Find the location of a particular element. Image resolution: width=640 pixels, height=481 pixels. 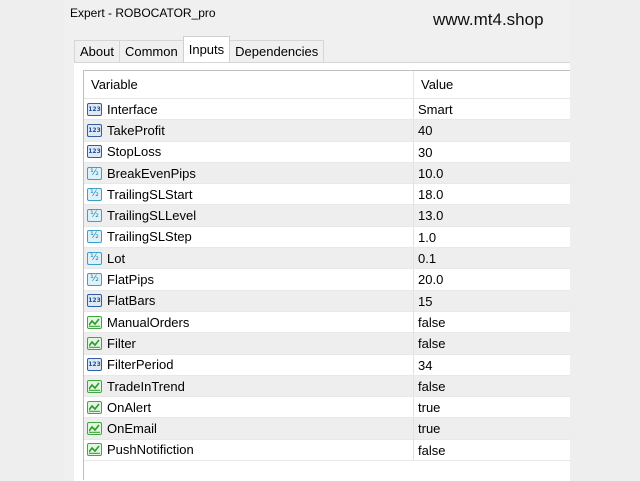

variable-name: TrailingSLStart is located at coordinates (150, 194).